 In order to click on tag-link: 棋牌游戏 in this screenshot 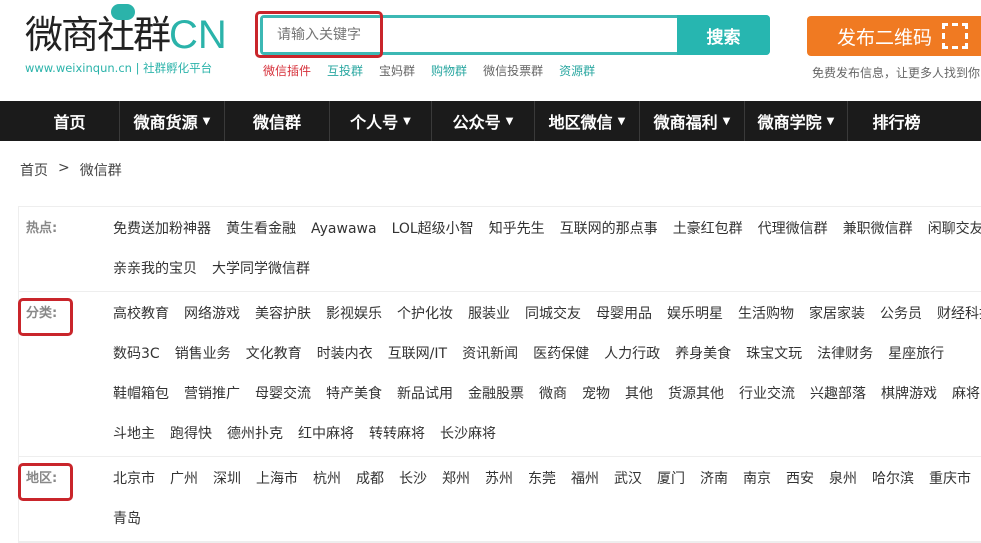, I will do `click(909, 394)`.